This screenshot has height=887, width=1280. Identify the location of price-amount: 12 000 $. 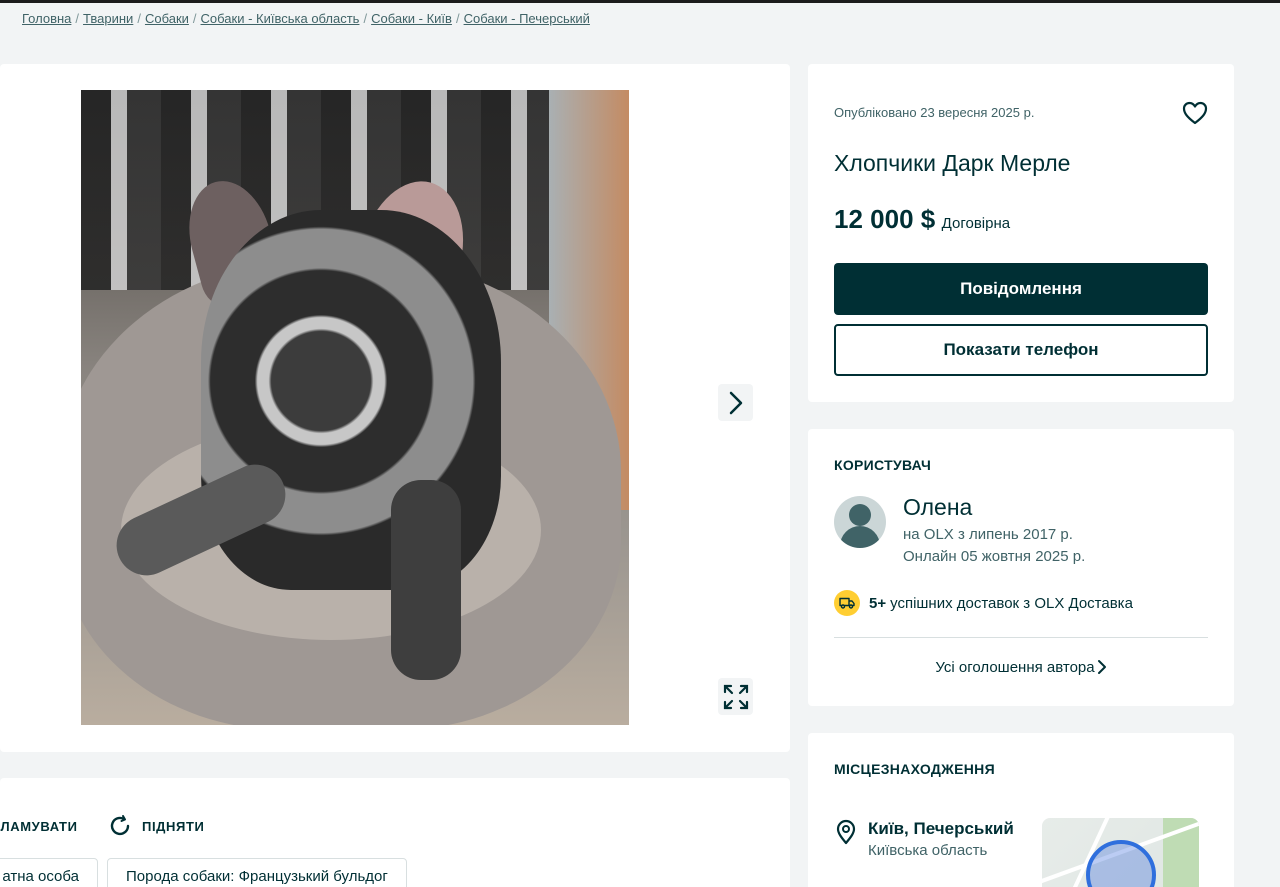
(885, 219).